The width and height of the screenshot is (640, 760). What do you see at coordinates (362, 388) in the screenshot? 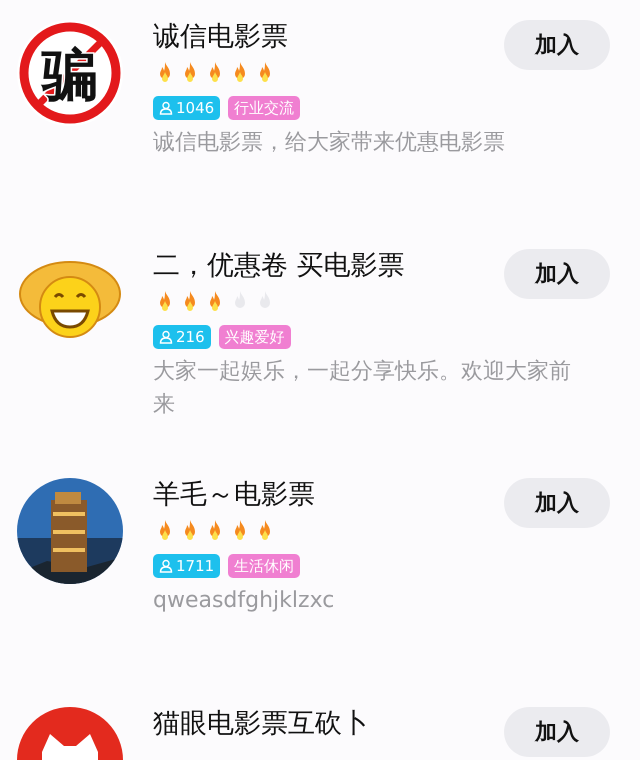
I see `group-description: 大家一起娱乐，一起分享快乐。欢迎大家前来` at bounding box center [362, 388].